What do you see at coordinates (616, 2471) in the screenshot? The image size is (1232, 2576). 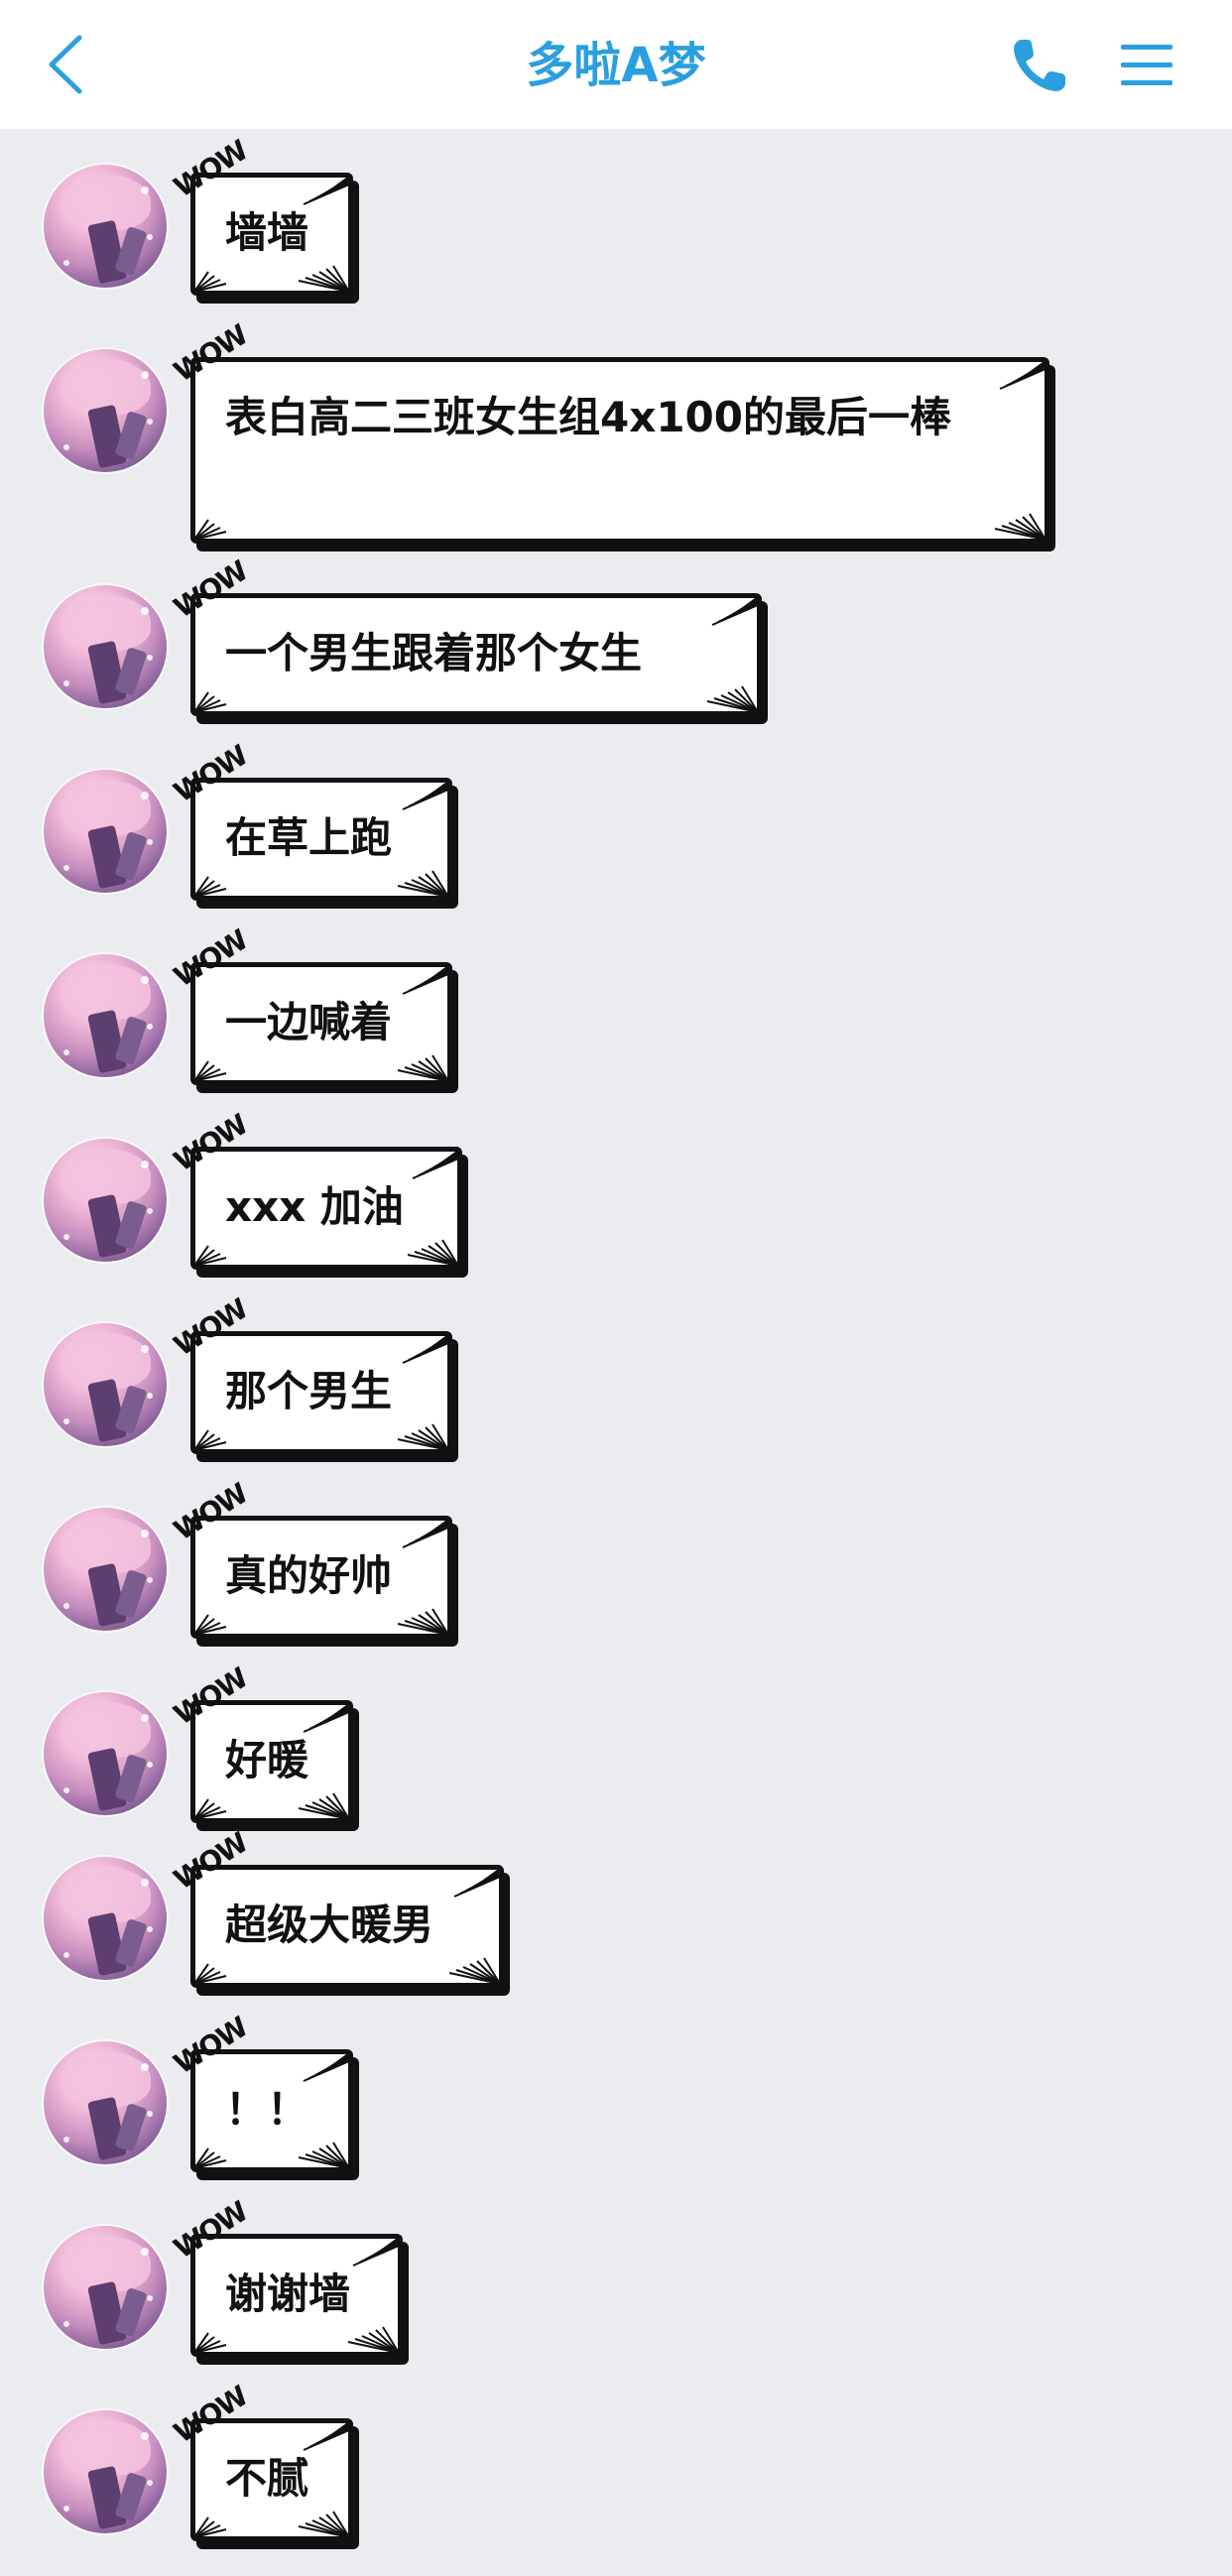 I see `message-row: 不腻 WOW` at bounding box center [616, 2471].